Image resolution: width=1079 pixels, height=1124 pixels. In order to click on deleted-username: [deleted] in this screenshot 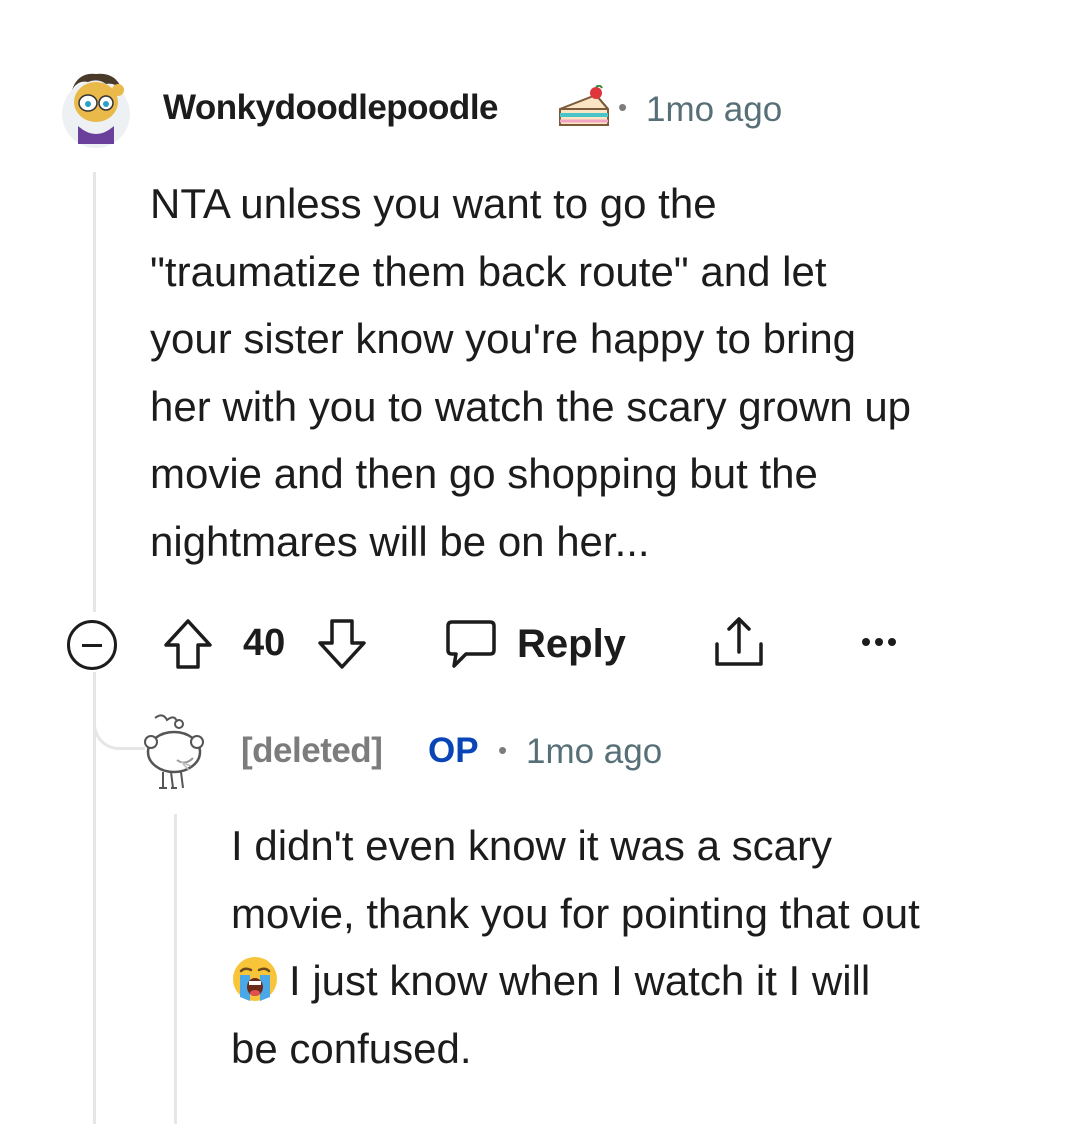, I will do `click(312, 750)`.